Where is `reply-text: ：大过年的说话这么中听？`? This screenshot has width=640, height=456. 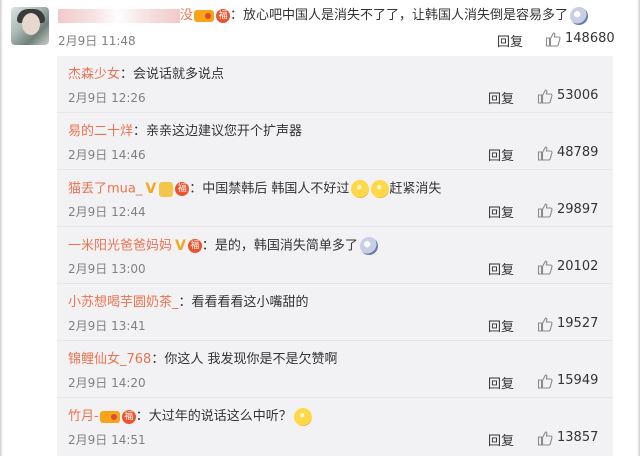
reply-text: ：大过年的说话这么中听？ is located at coordinates (213, 416).